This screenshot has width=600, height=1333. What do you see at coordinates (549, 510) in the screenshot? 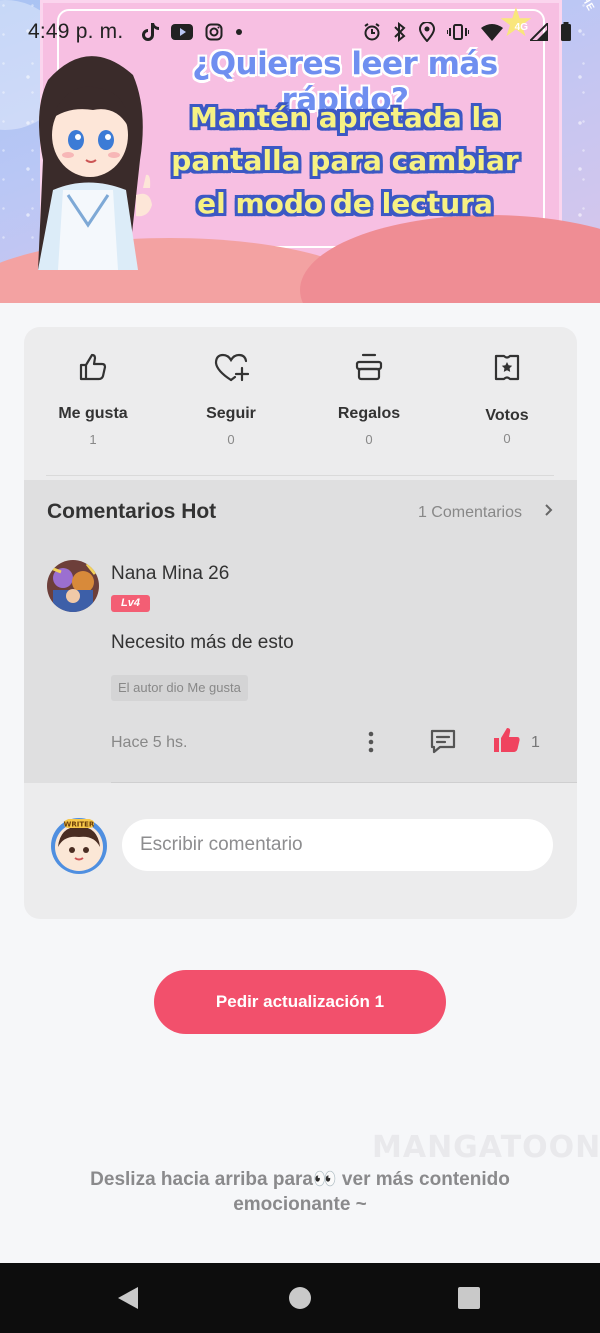
I see `chevron-right-icon` at bounding box center [549, 510].